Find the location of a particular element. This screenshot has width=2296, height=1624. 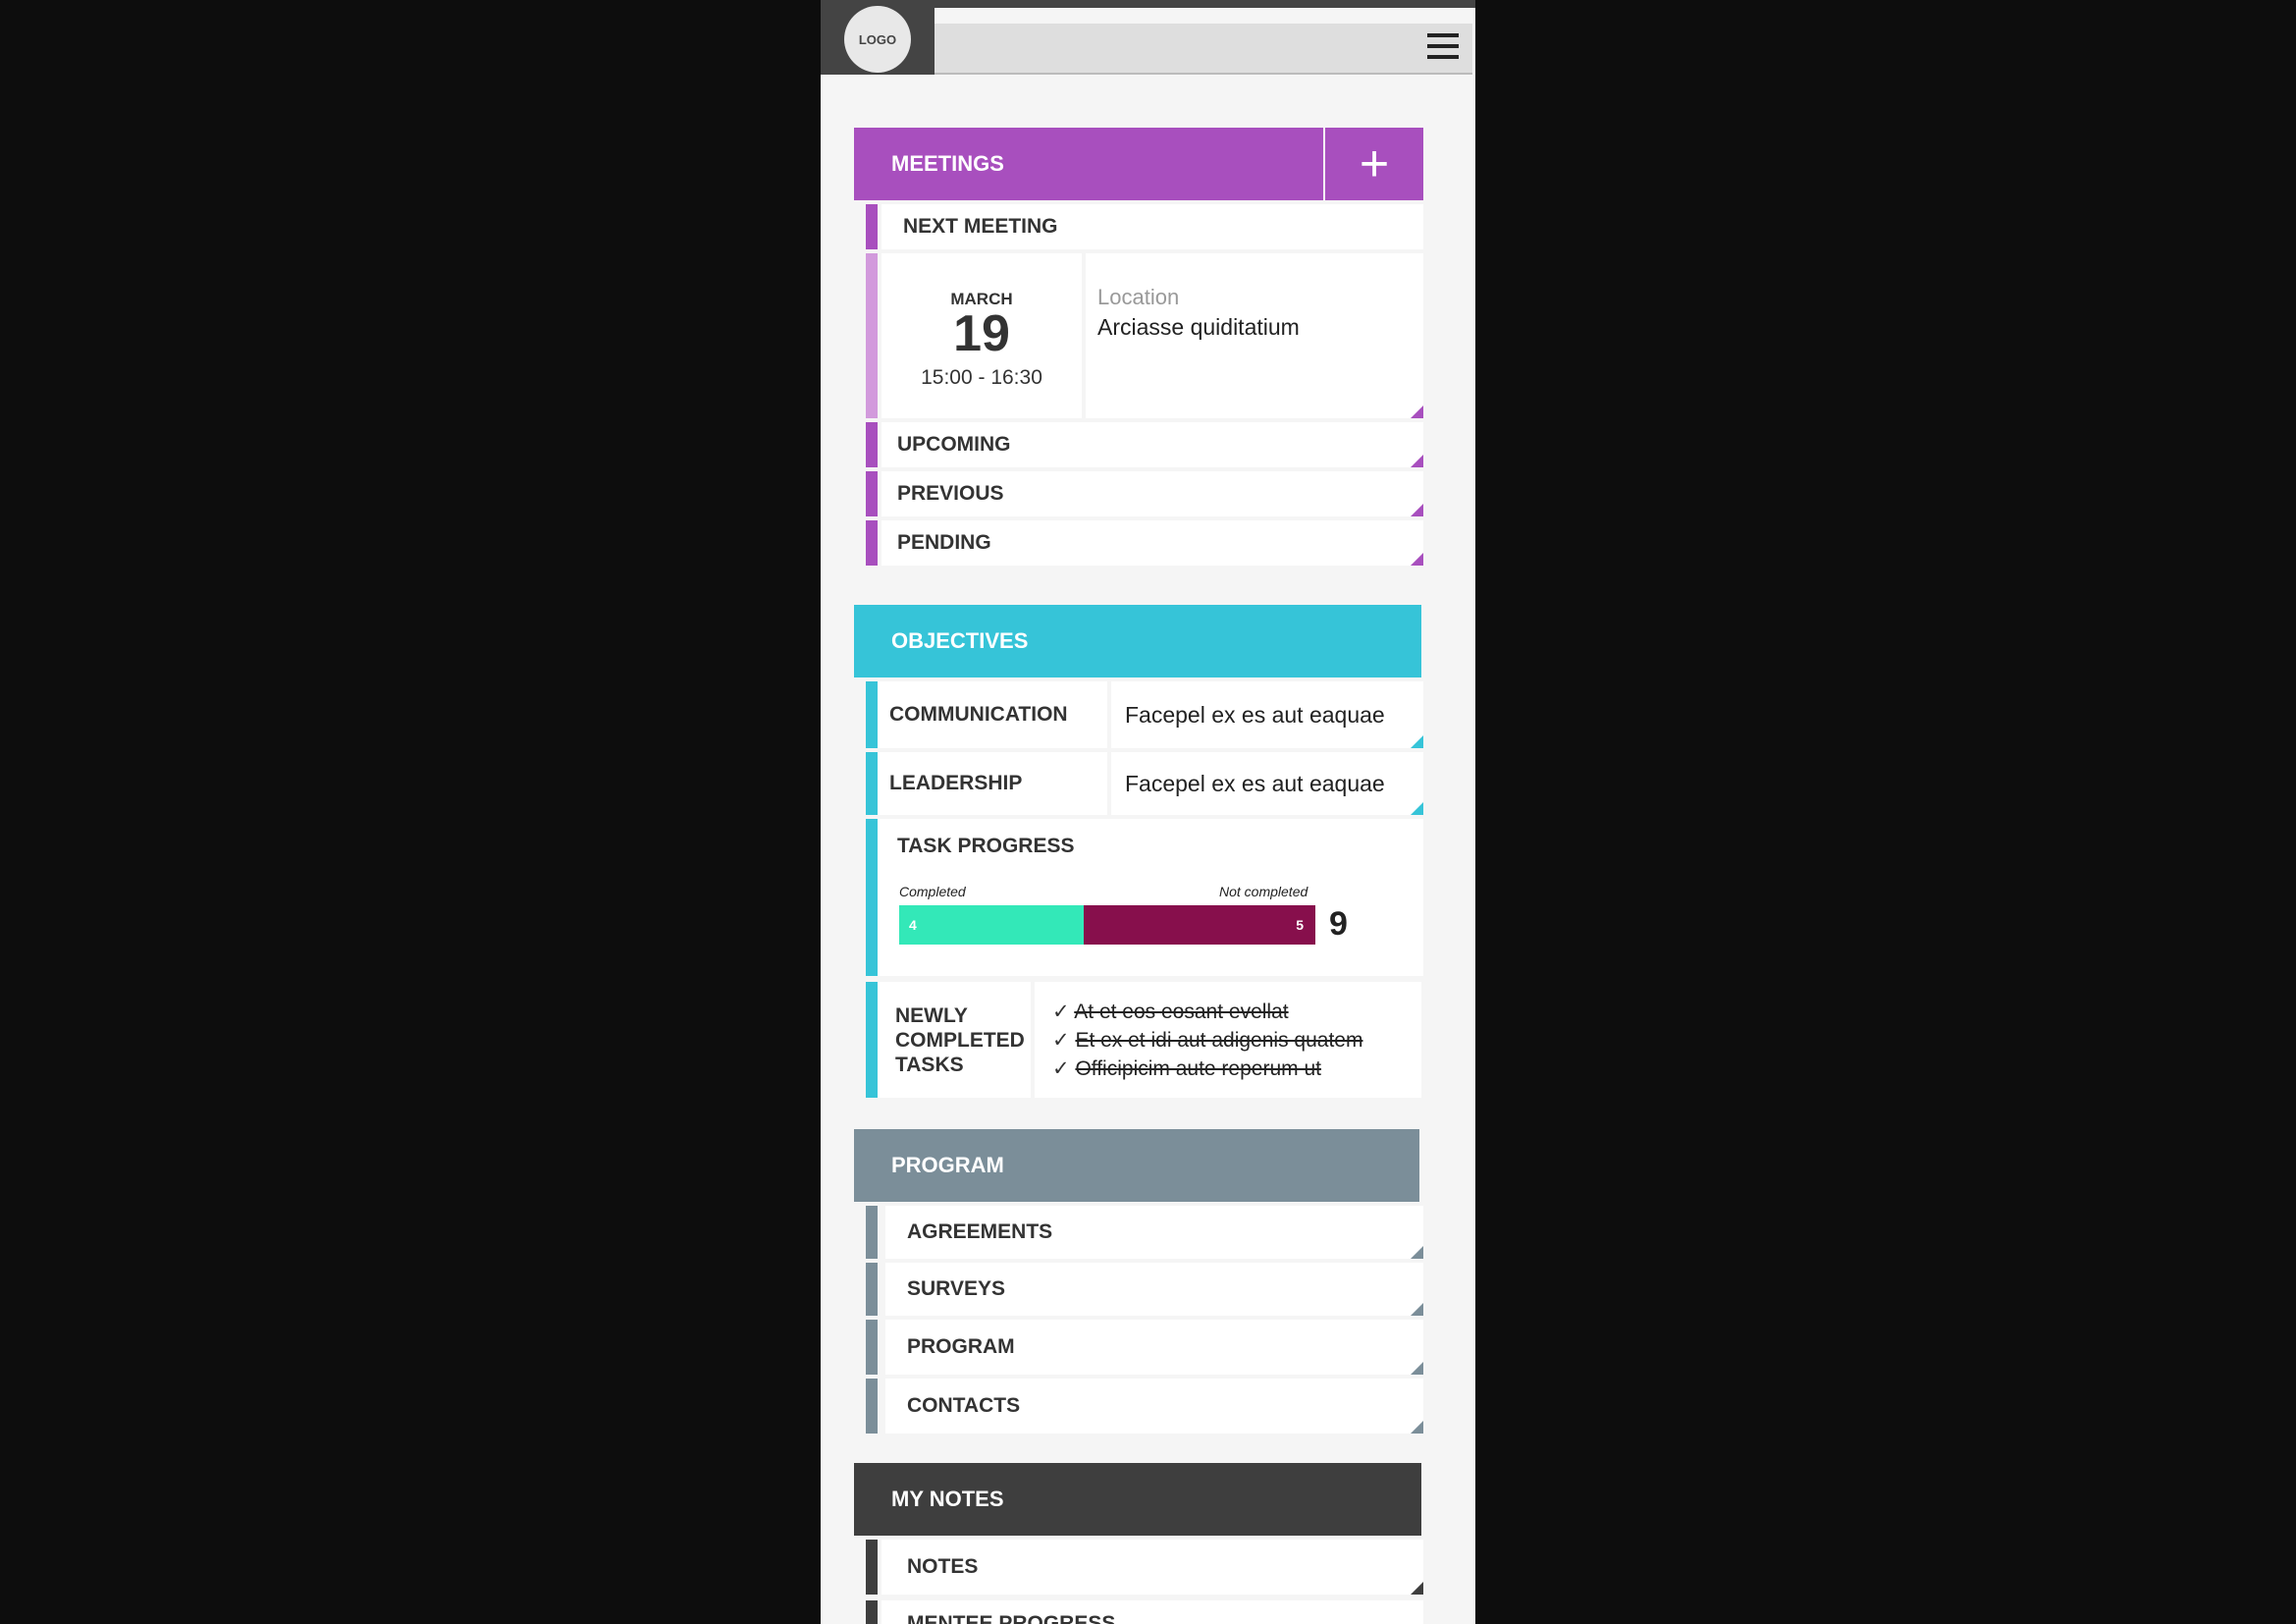

program-label: PROGRAM is located at coordinates (961, 1346).